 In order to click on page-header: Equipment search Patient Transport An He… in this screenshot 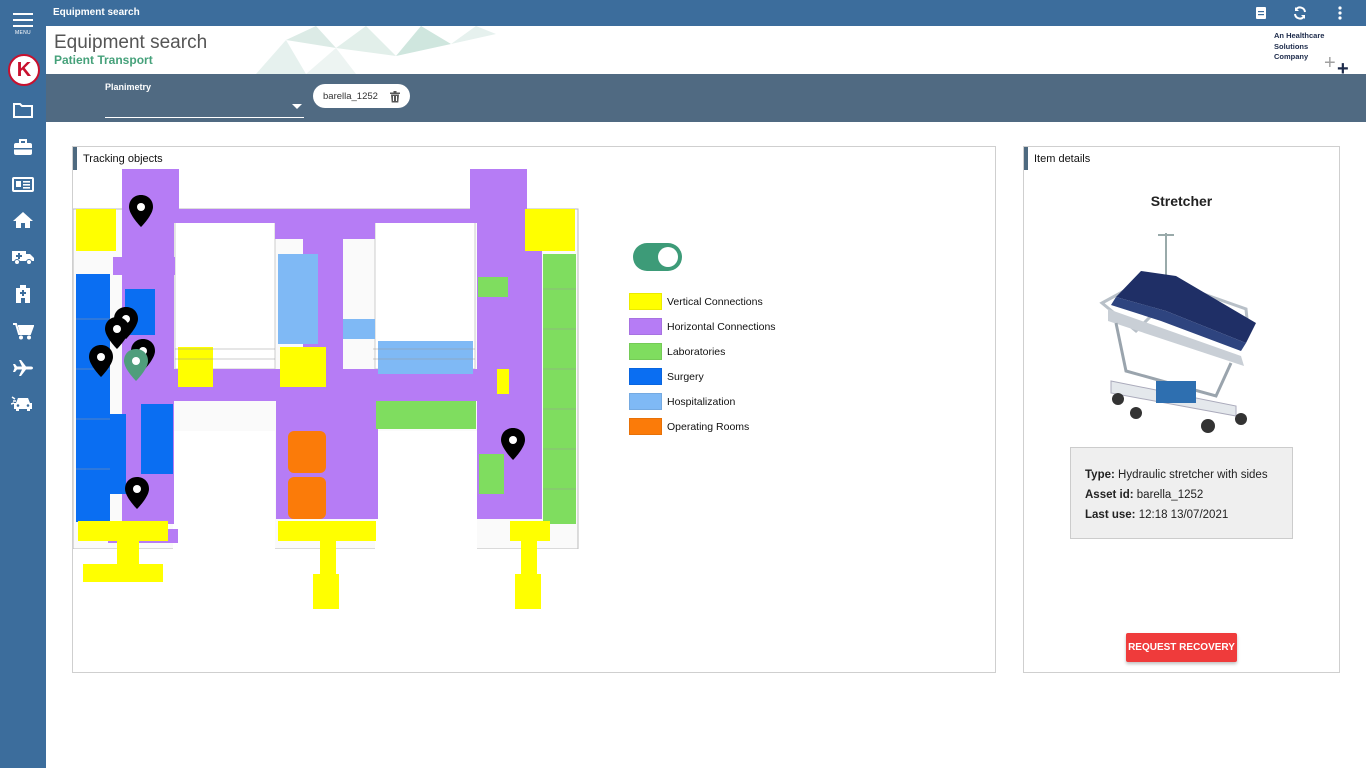, I will do `click(706, 50)`.